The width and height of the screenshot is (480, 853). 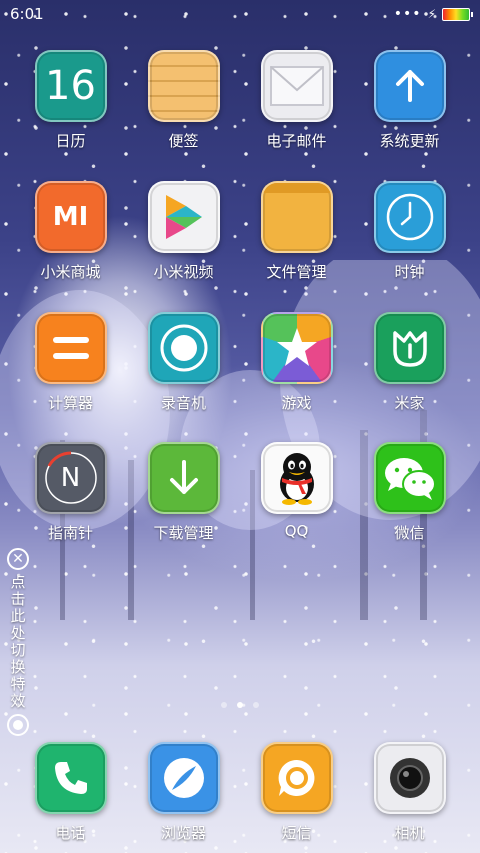 I want to click on page-dot-active, so click(x=240, y=705).